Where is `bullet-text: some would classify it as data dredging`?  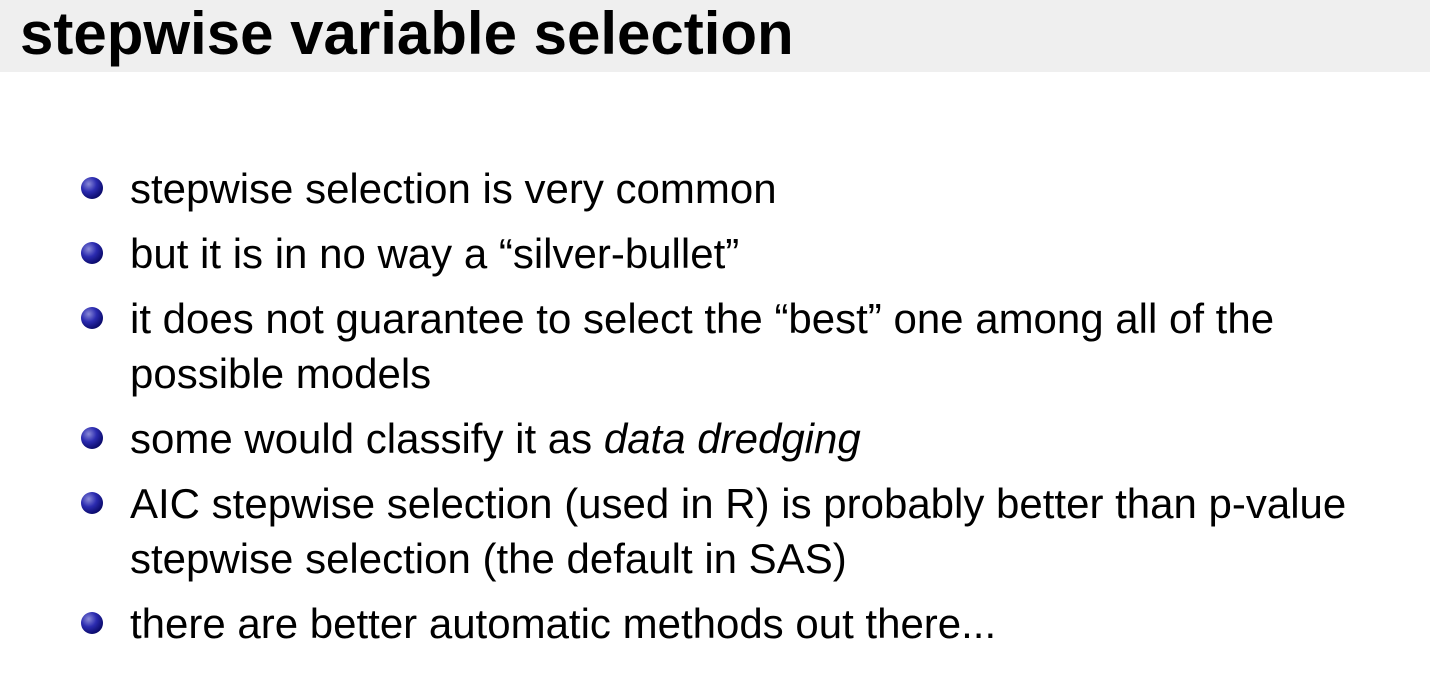
bullet-text: some would classify it as data dredging is located at coordinates (495, 438).